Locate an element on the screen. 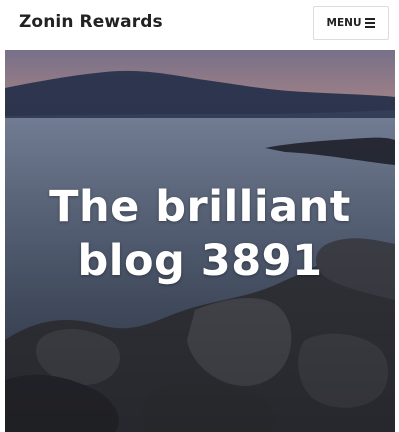 The height and width of the screenshot is (432, 399). hamburger-icon is located at coordinates (370, 23).